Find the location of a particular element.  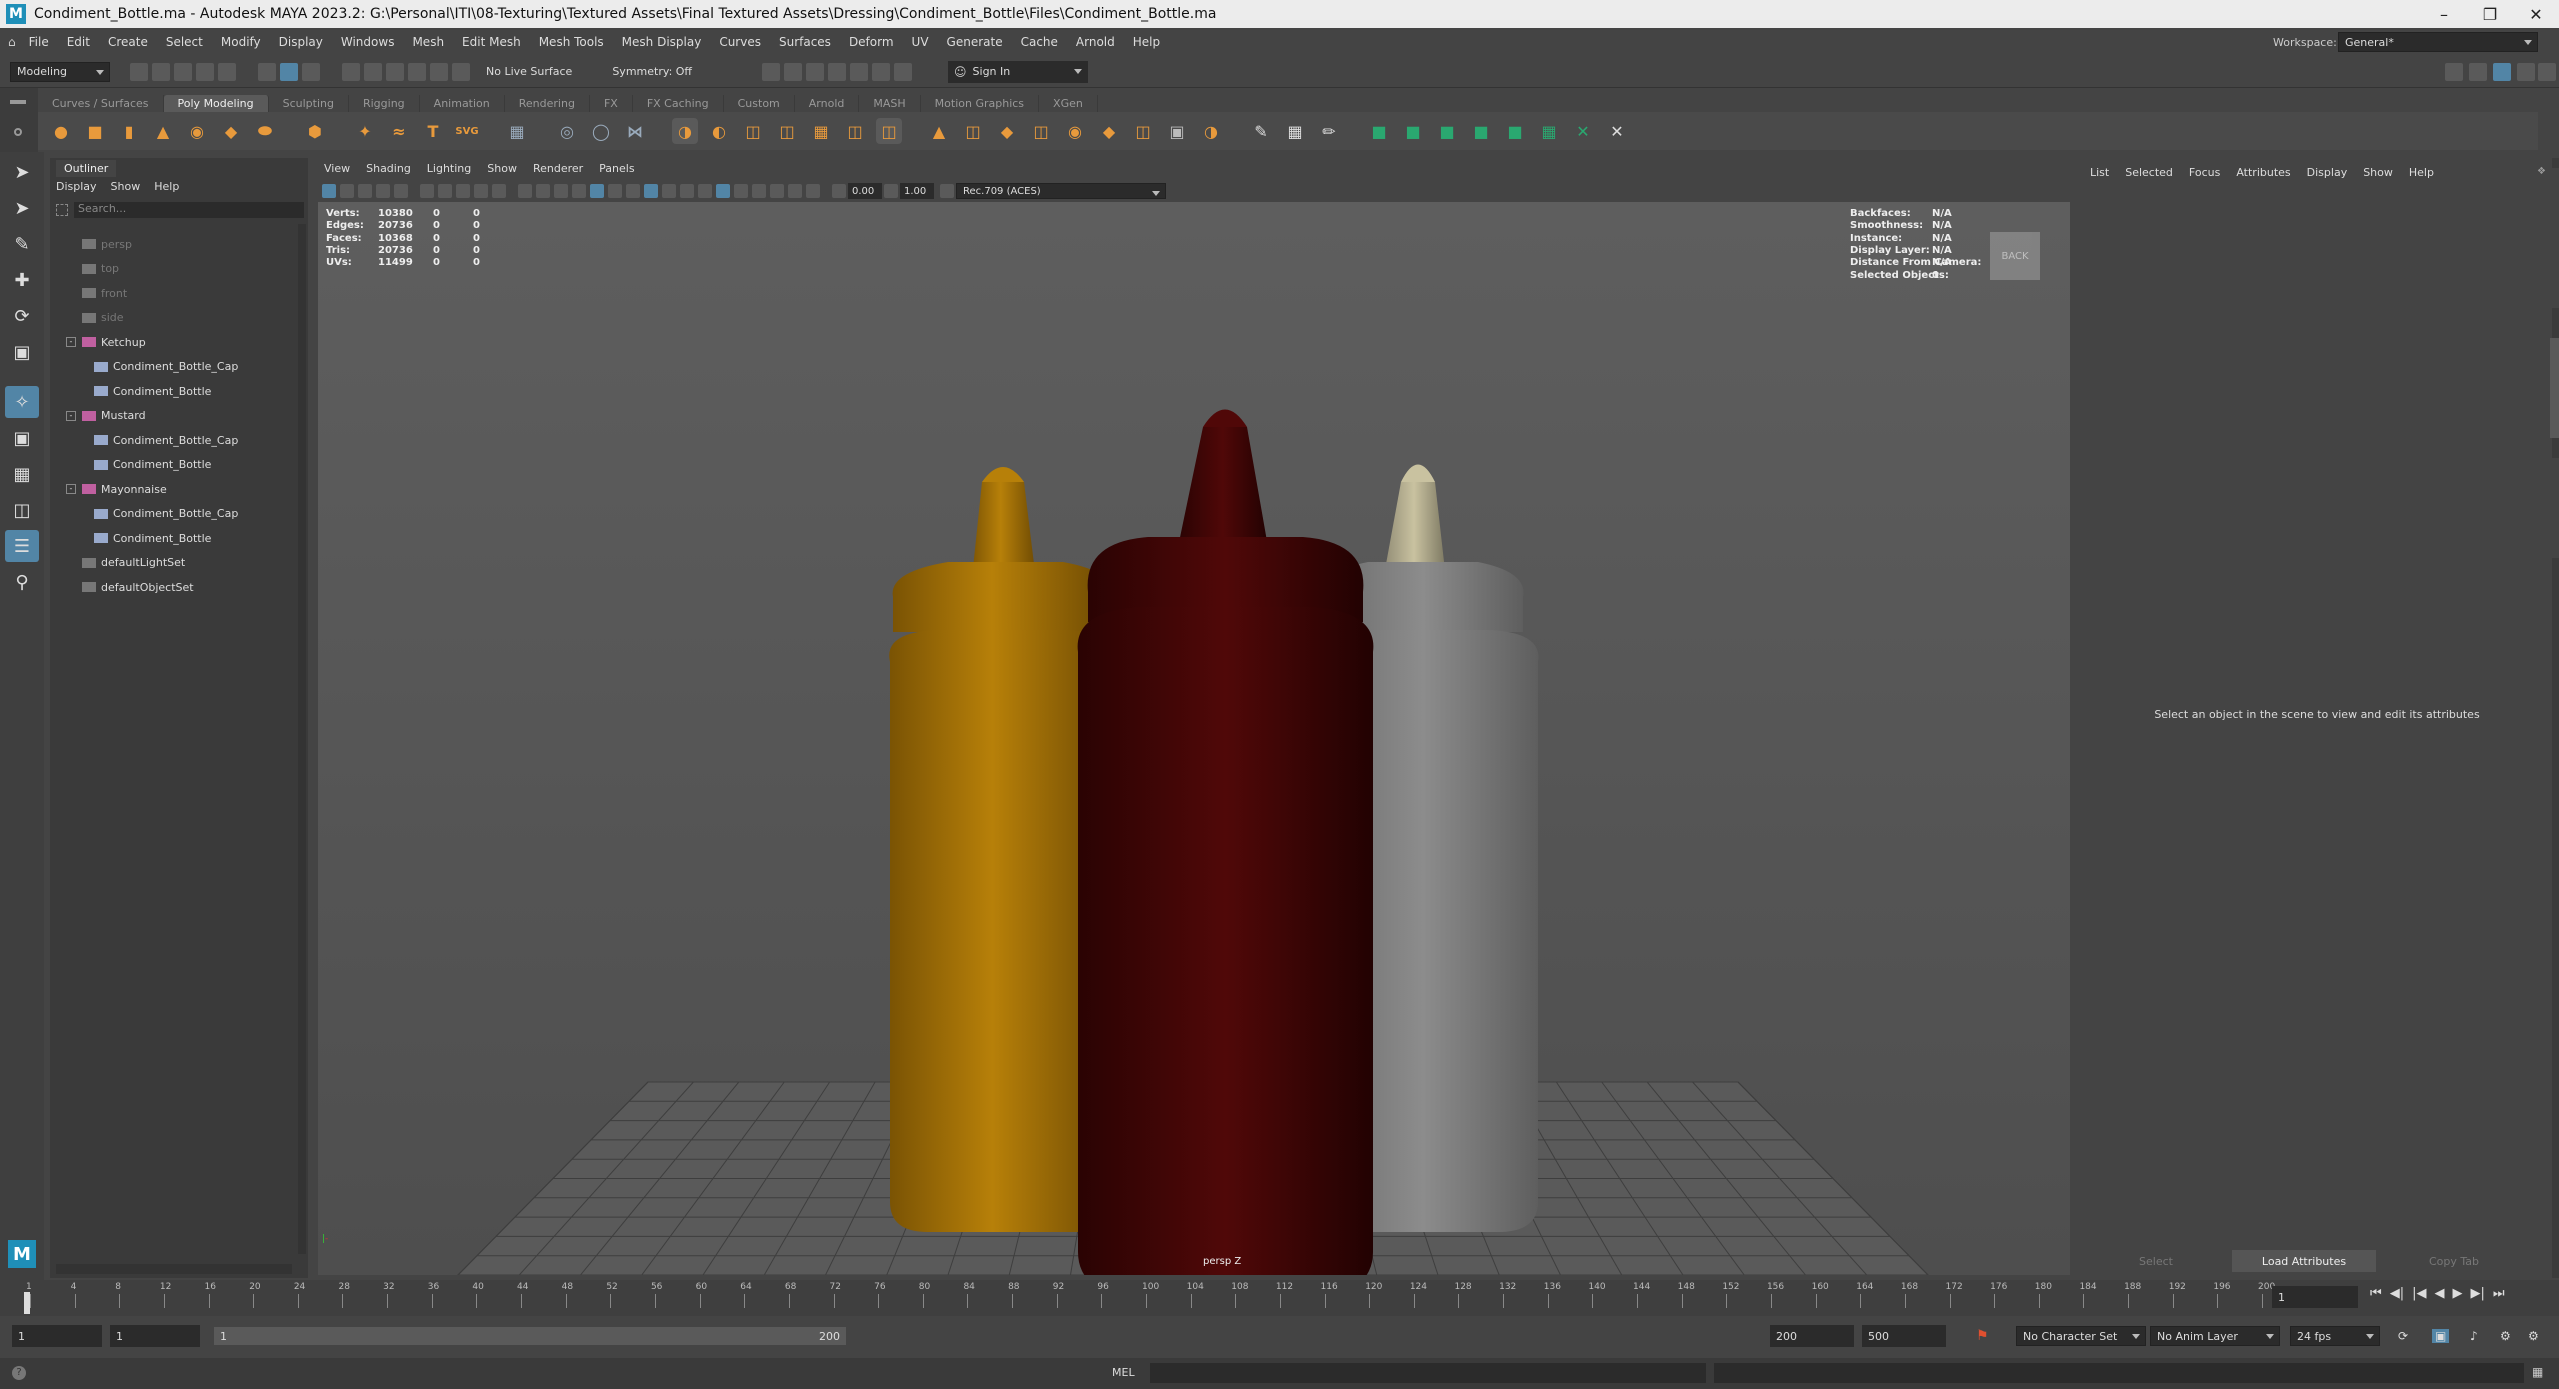

render-view-icon is located at coordinates (771, 71).